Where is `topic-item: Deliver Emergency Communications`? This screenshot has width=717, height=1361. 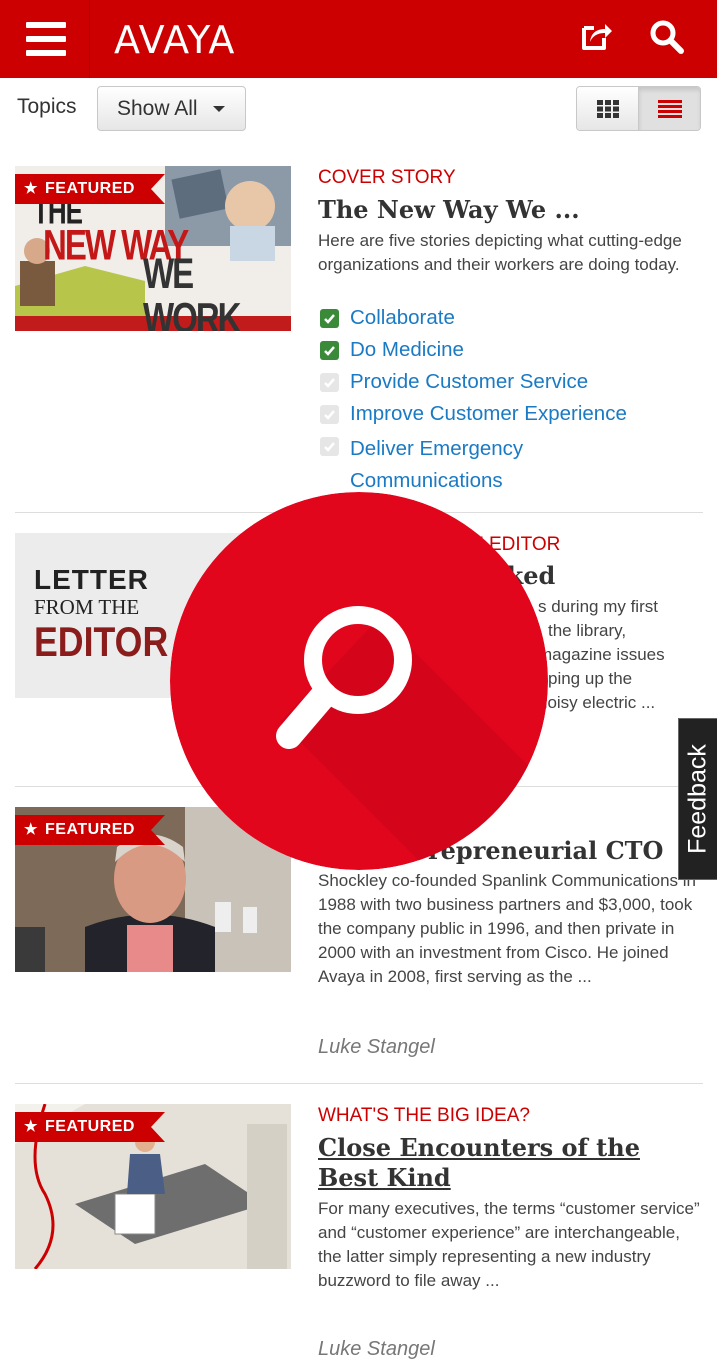
topic-item: Deliver Emergency Communications is located at coordinates (455, 465).